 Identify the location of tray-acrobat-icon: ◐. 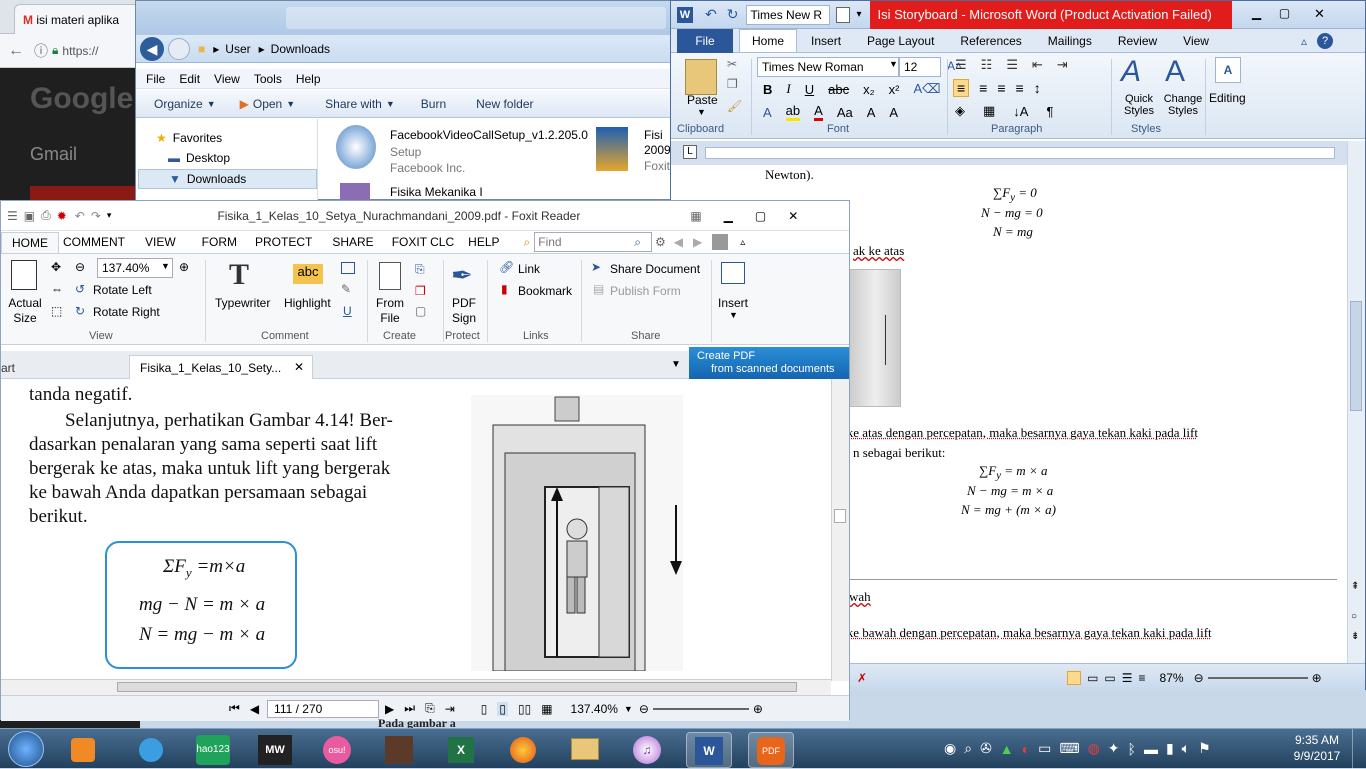
(1026, 749).